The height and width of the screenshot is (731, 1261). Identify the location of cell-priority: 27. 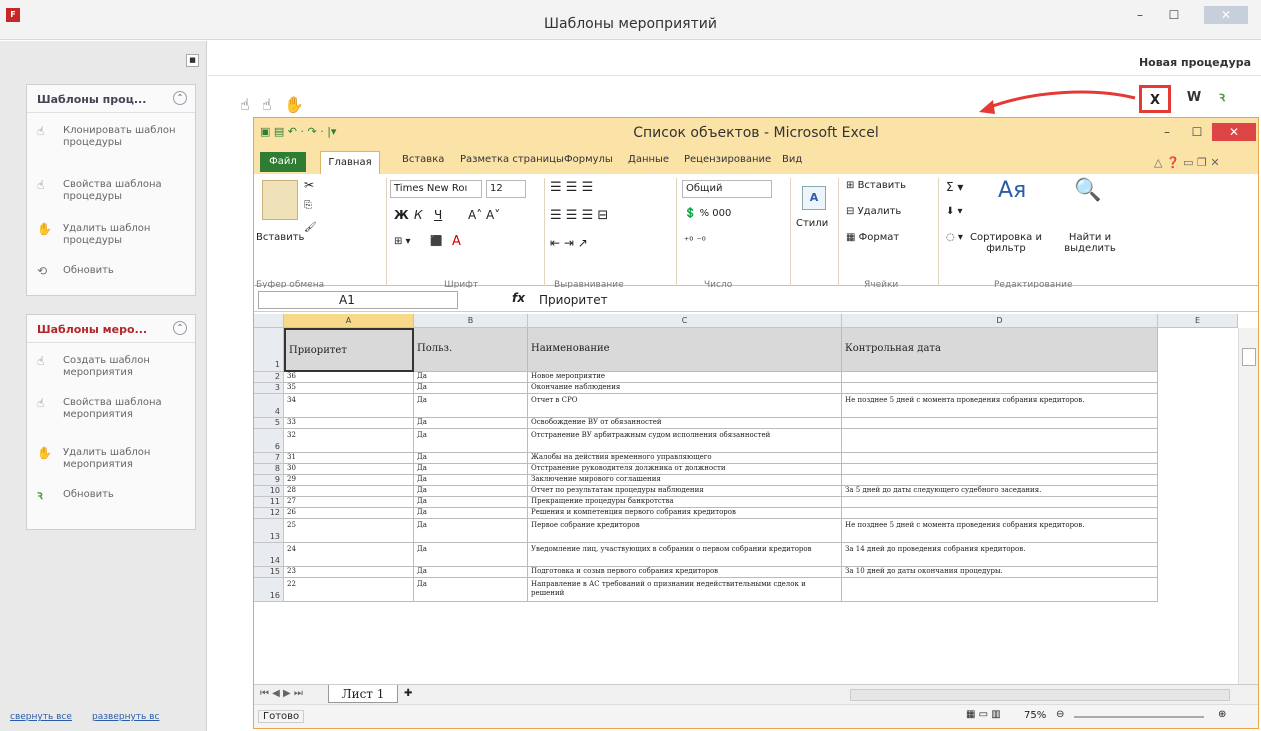
(349, 502).